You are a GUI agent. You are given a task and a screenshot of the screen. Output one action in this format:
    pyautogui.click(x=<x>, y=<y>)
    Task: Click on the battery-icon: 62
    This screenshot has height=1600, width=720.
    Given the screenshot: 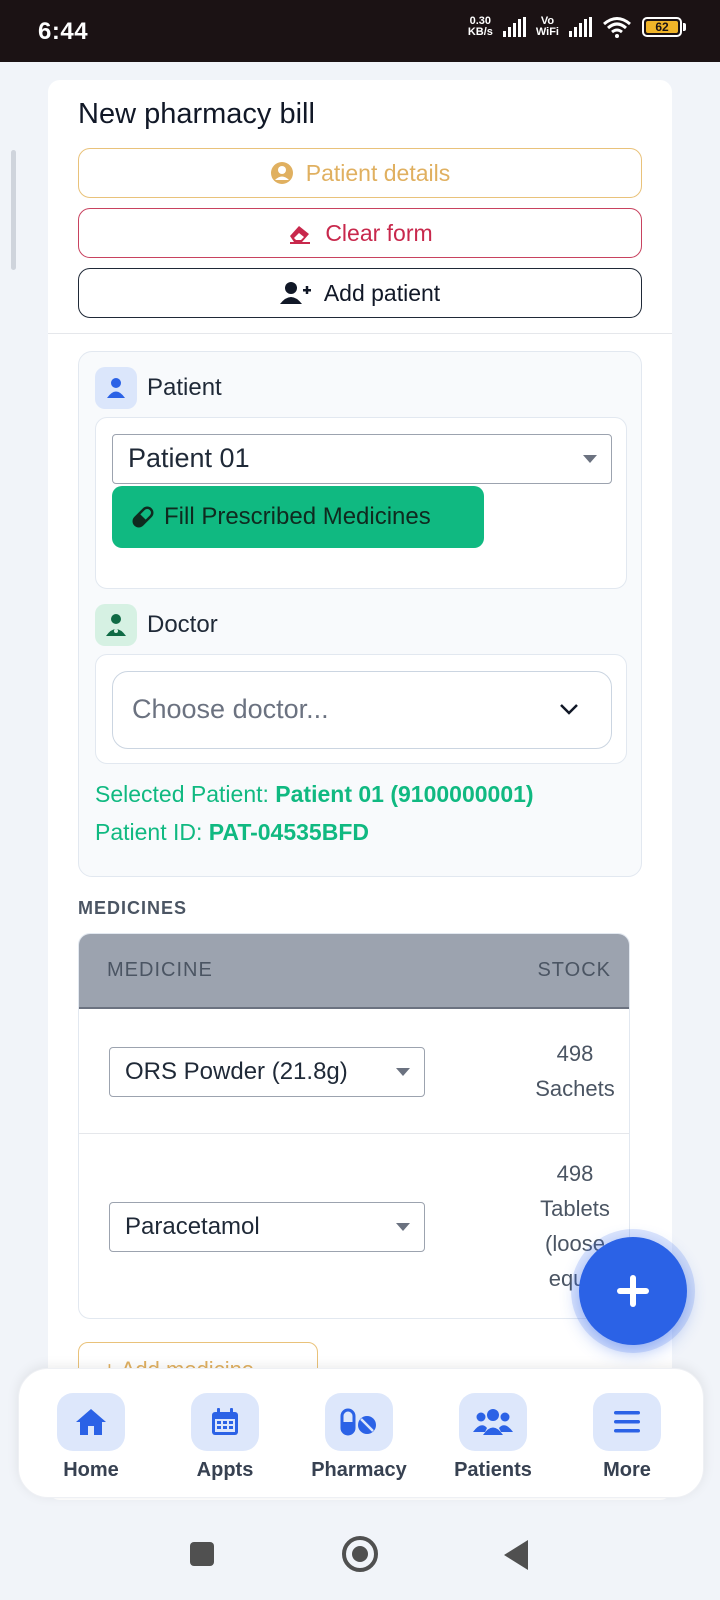 What is the action you would take?
    pyautogui.click(x=664, y=27)
    